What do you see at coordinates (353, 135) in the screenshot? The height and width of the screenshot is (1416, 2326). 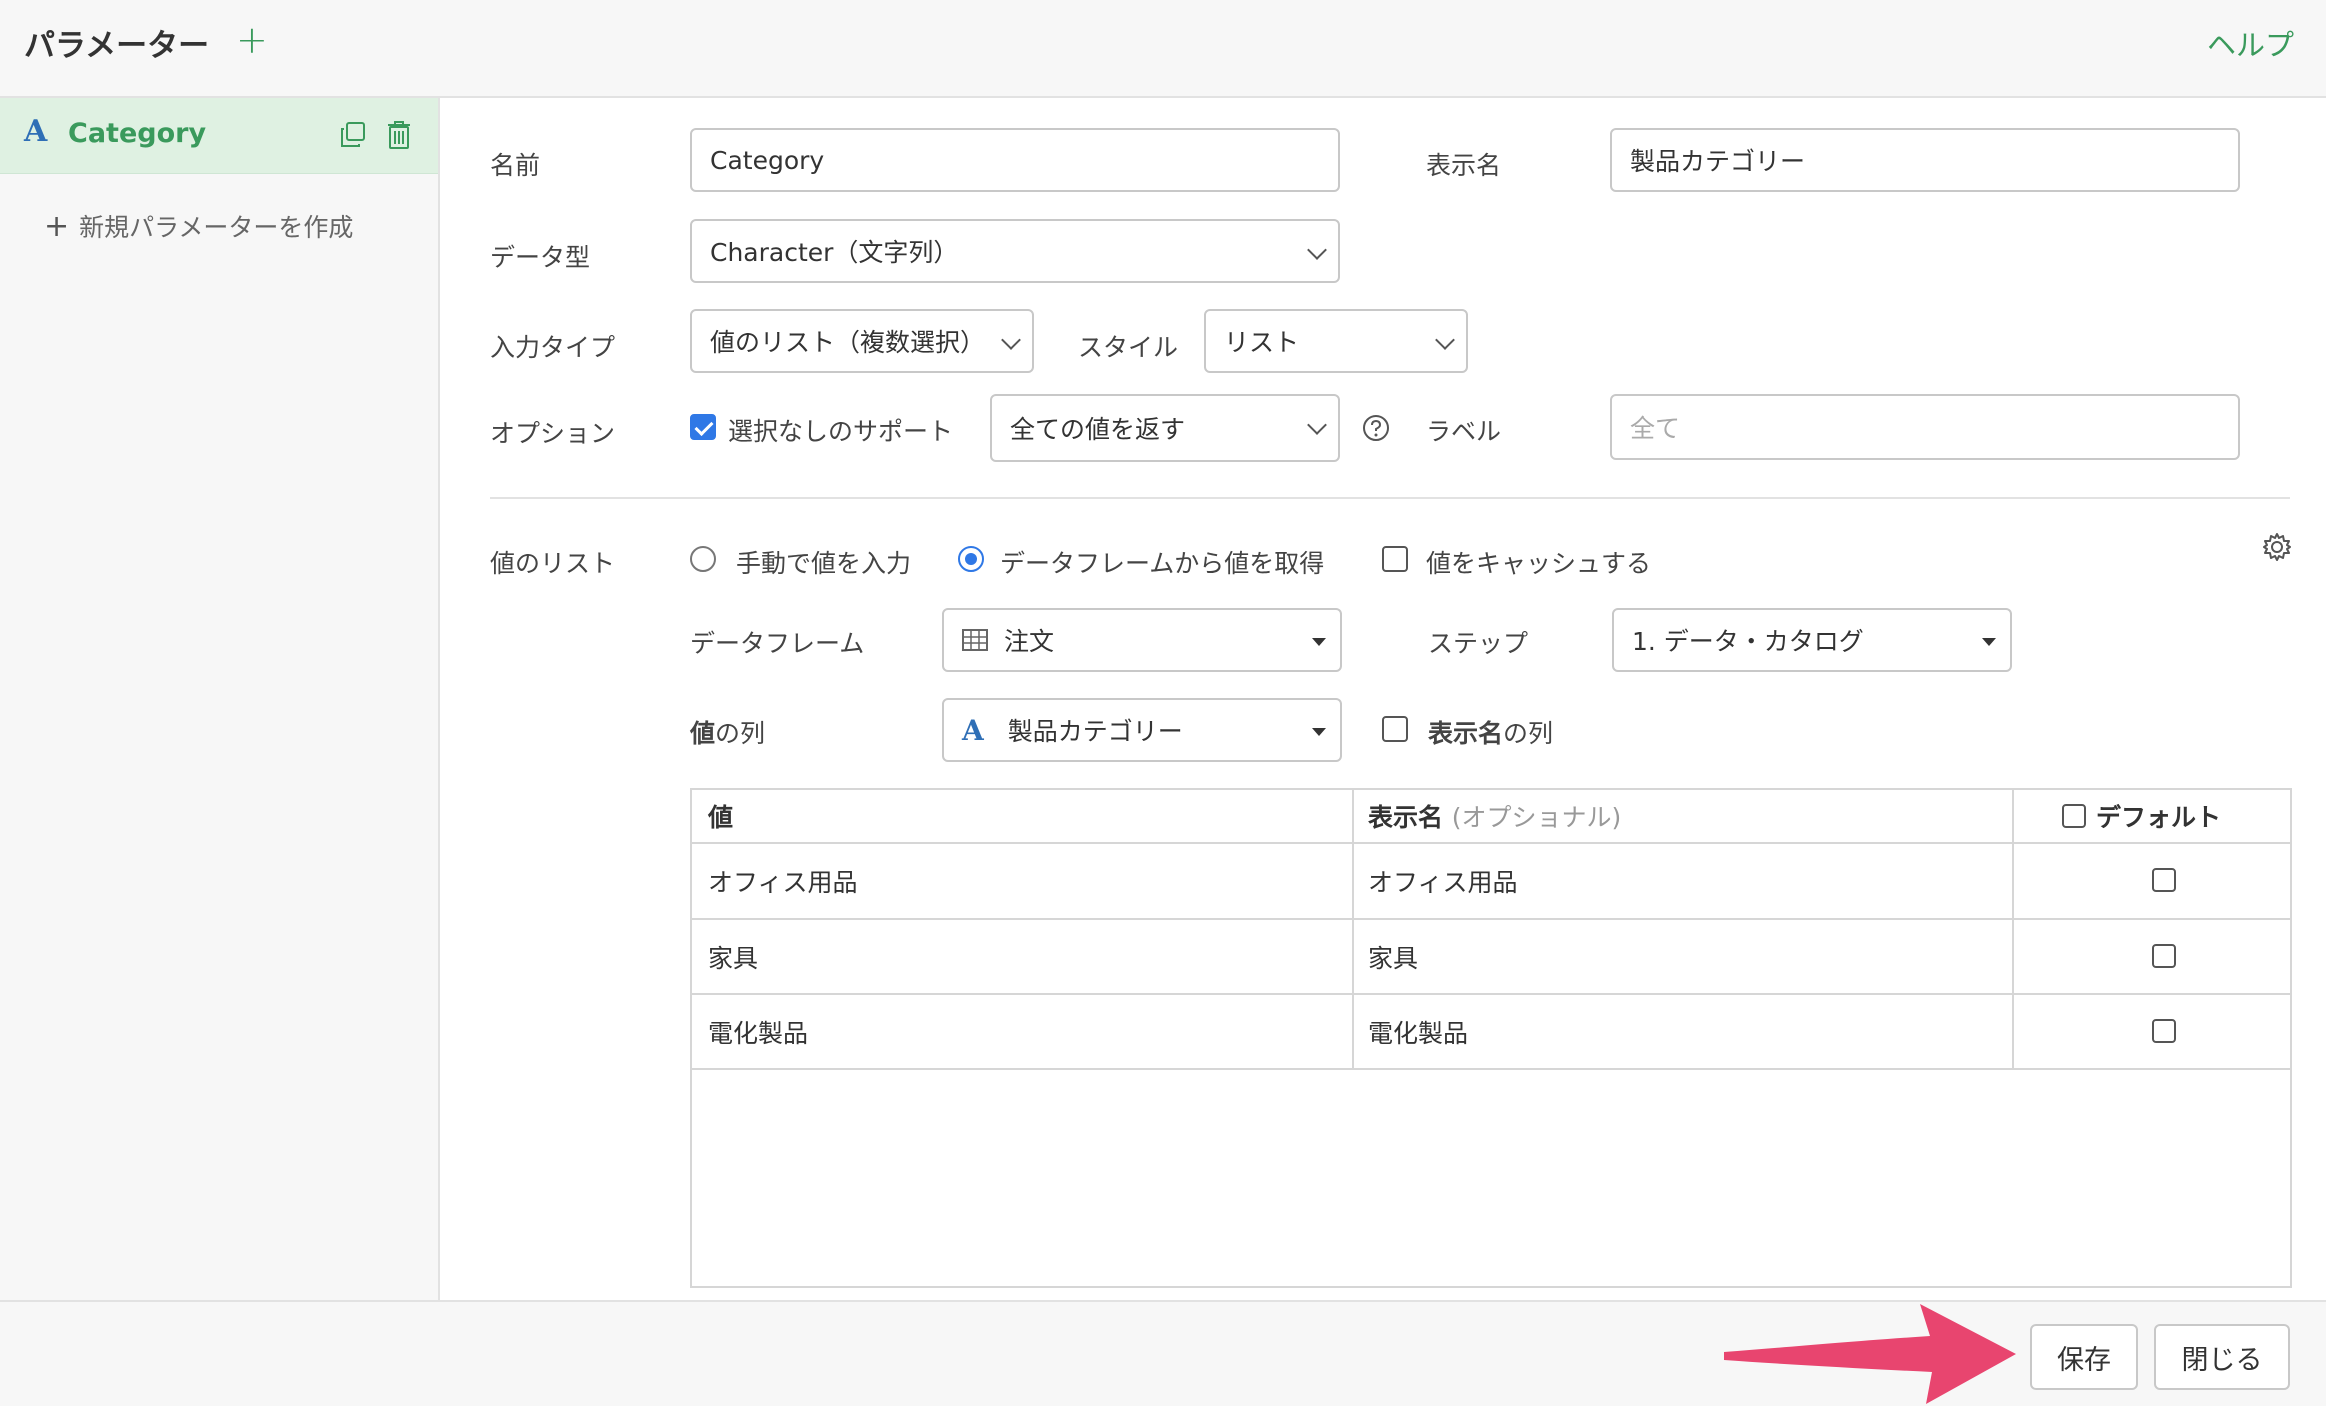 I see `copy-icon` at bounding box center [353, 135].